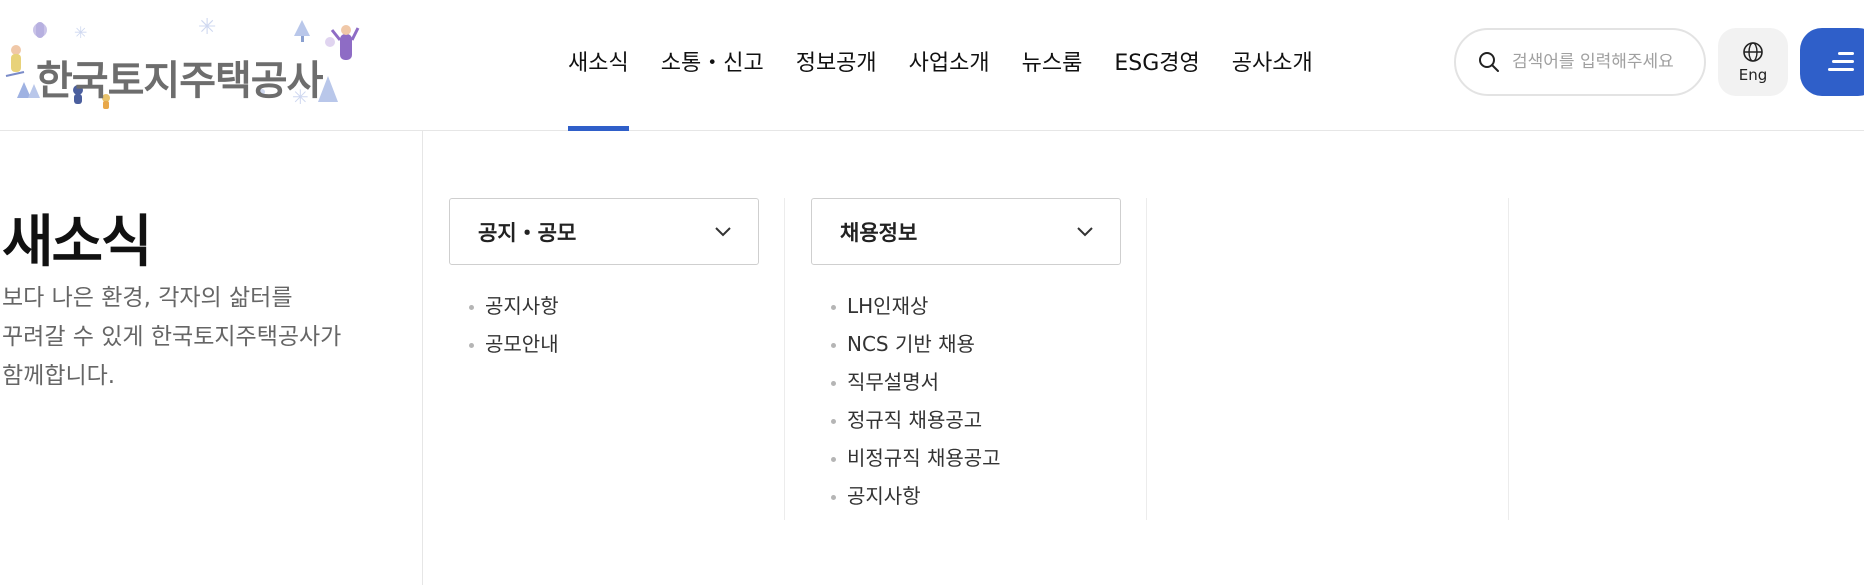 The height and width of the screenshot is (585, 1864). Describe the element at coordinates (879, 232) in the screenshot. I see `dropdown-label: 채용정보` at that location.